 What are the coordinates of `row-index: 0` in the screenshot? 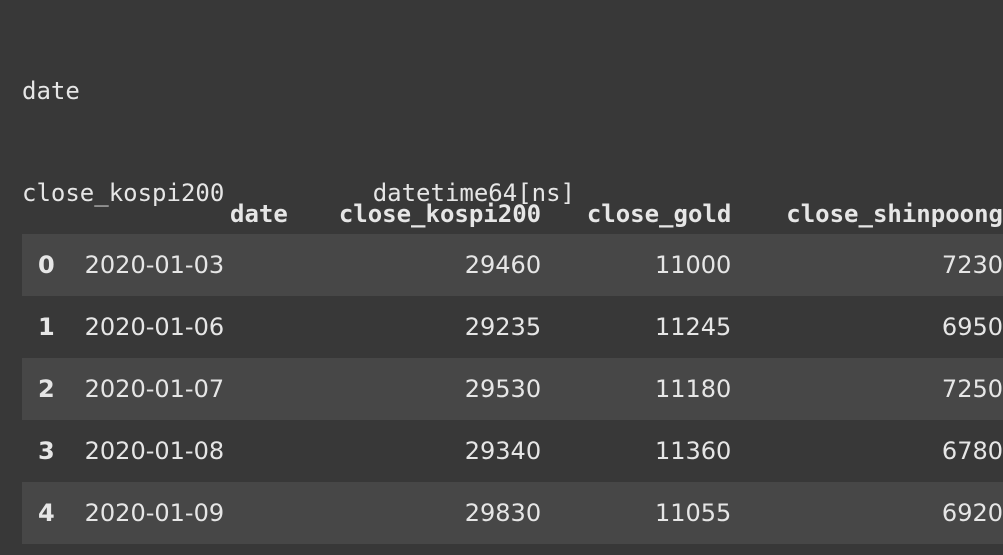 It's located at (46, 265).